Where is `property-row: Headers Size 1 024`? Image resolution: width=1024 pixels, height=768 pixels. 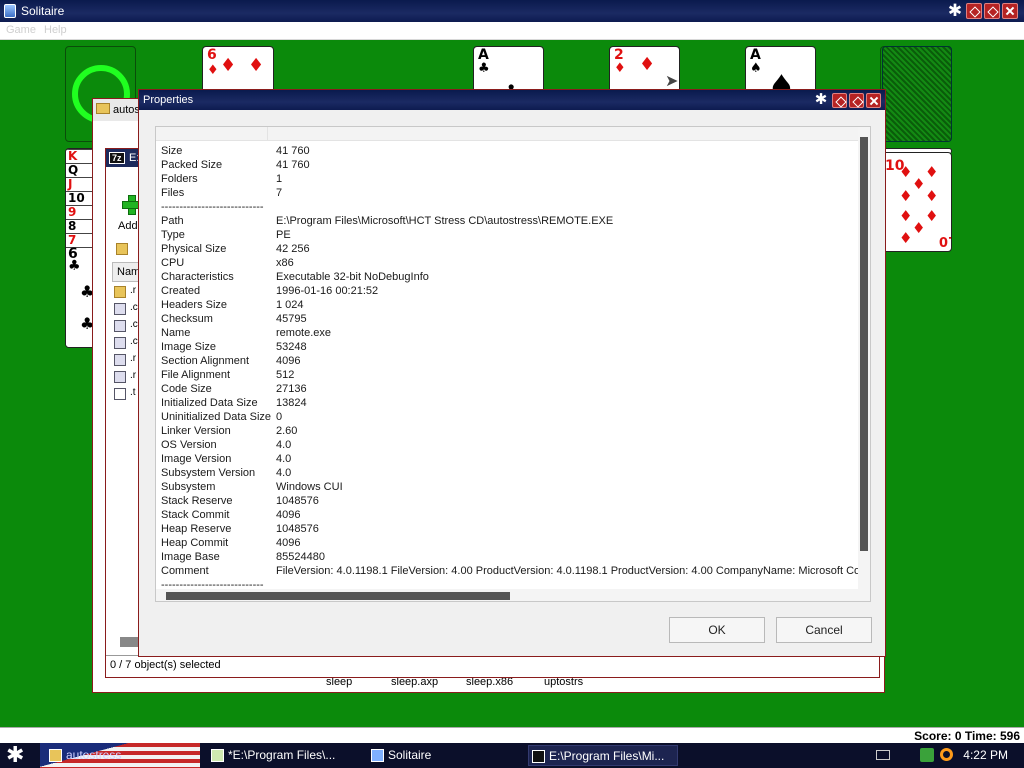
property-row: Headers Size 1 024 is located at coordinates (508, 306).